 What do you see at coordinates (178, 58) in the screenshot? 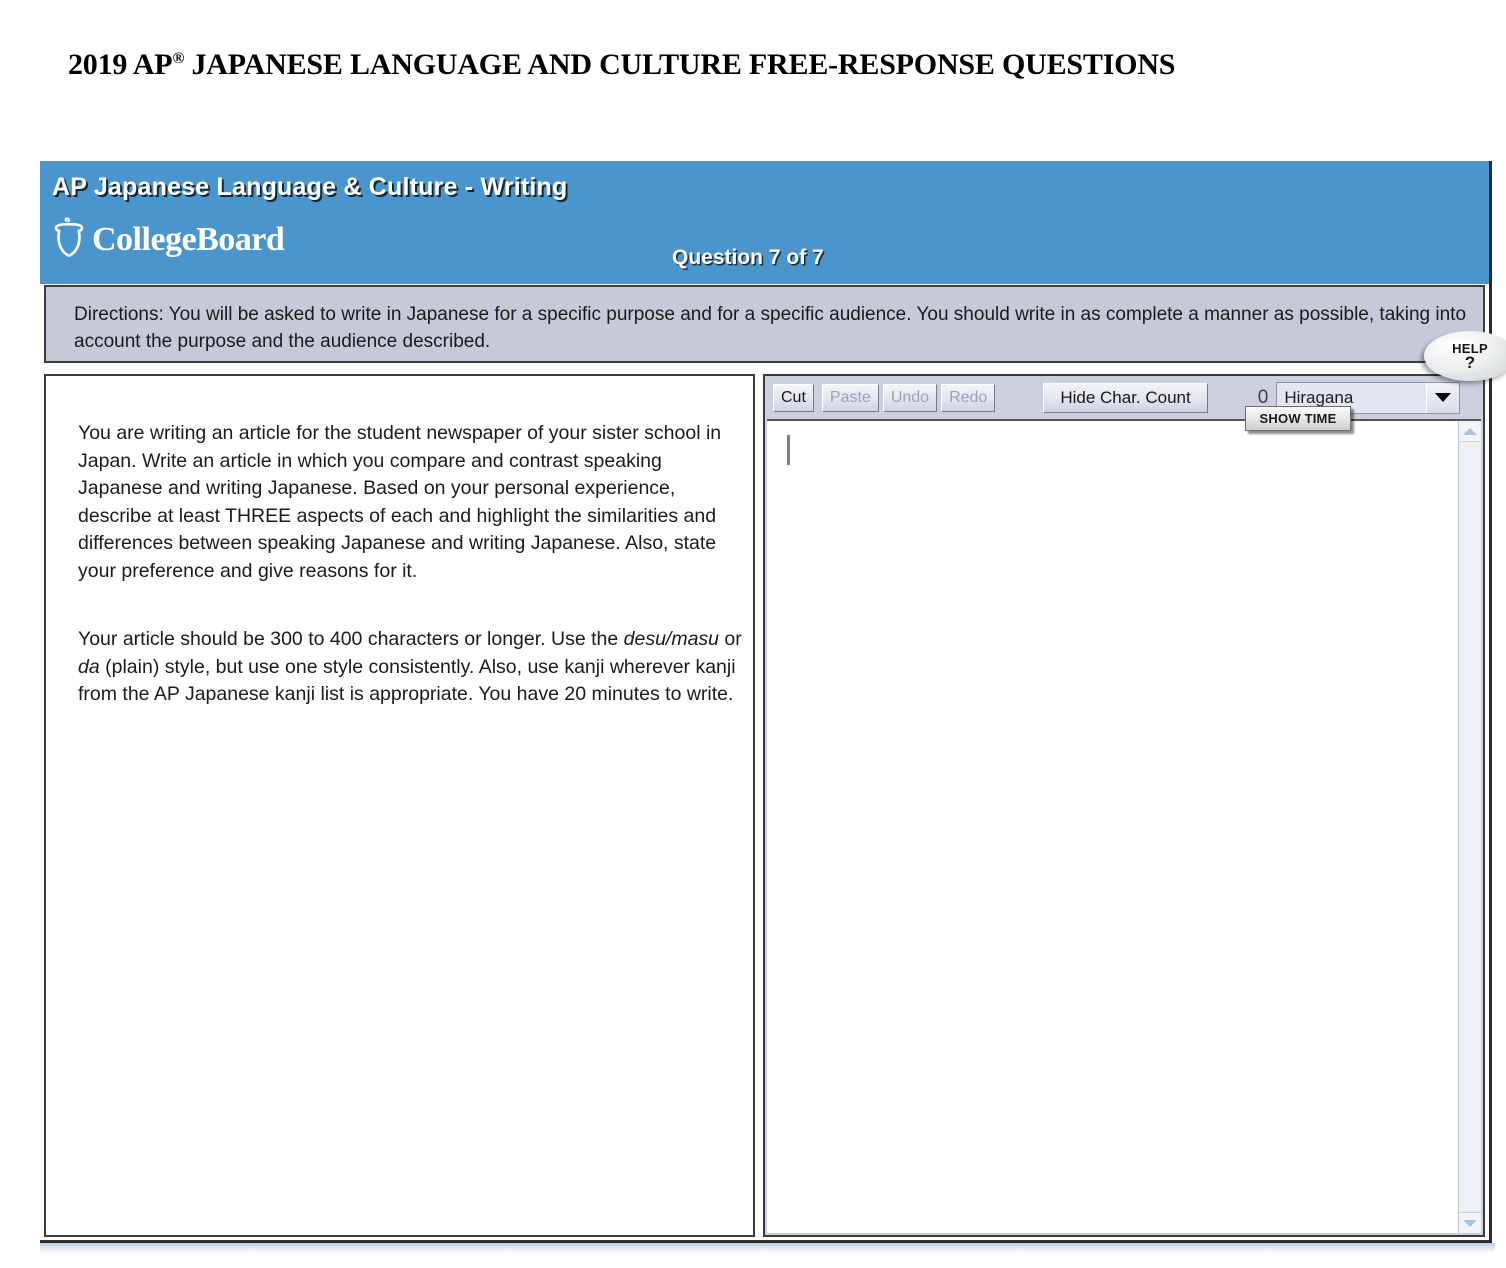
I see `registered-mark: ®` at bounding box center [178, 58].